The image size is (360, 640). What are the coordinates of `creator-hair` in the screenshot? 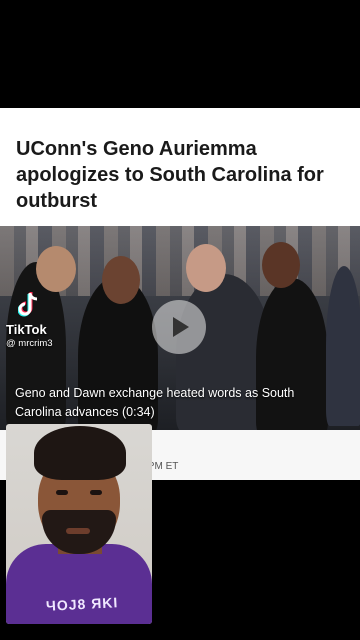 It's located at (80, 453).